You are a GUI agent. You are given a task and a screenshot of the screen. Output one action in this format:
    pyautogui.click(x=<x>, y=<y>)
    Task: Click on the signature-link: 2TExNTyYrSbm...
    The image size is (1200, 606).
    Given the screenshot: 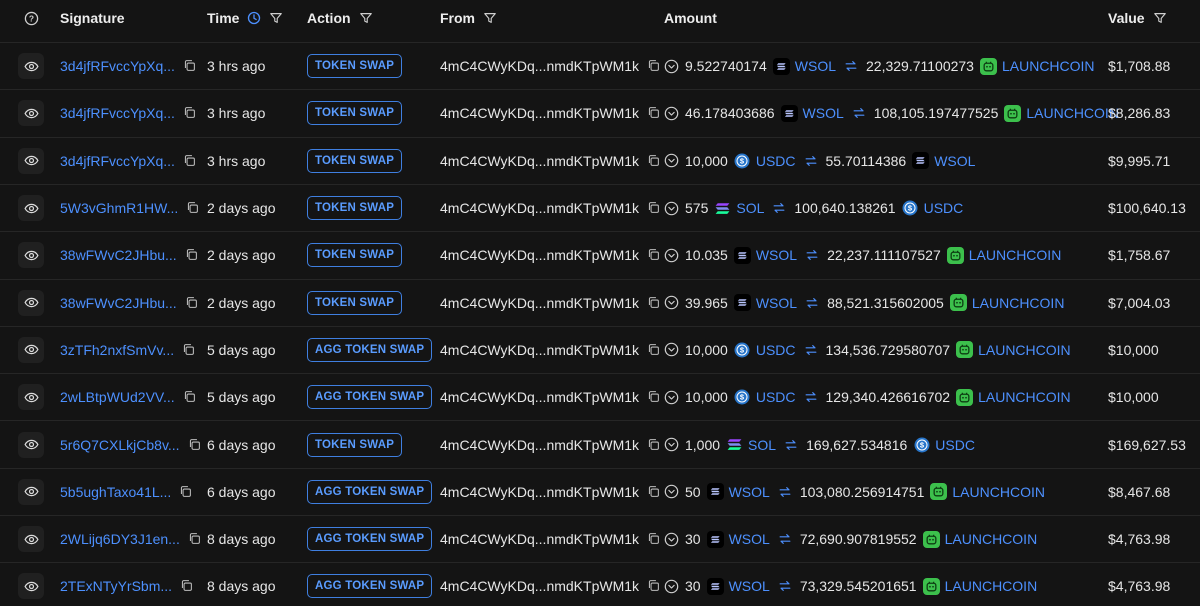 What is the action you would take?
    pyautogui.click(x=116, y=586)
    